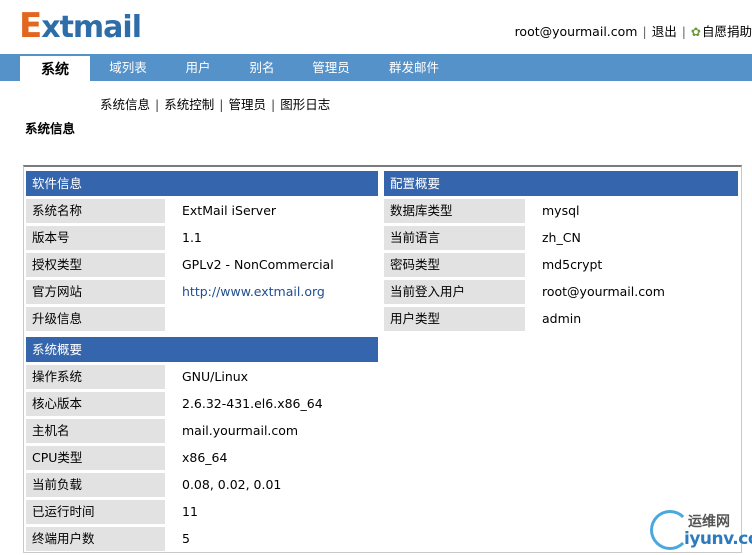 Image resolution: width=752 pixels, height=555 pixels. Describe the element at coordinates (95, 319) in the screenshot. I see `row-label: 升级信息` at that location.